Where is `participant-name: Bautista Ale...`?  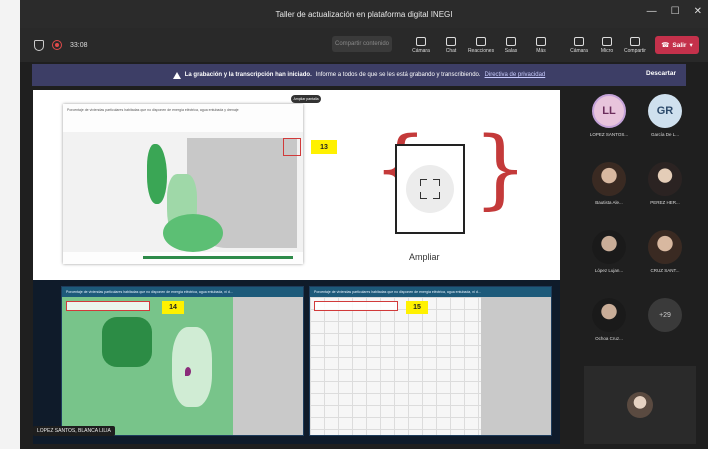 participant-name: Bautista Ale... is located at coordinates (609, 202).